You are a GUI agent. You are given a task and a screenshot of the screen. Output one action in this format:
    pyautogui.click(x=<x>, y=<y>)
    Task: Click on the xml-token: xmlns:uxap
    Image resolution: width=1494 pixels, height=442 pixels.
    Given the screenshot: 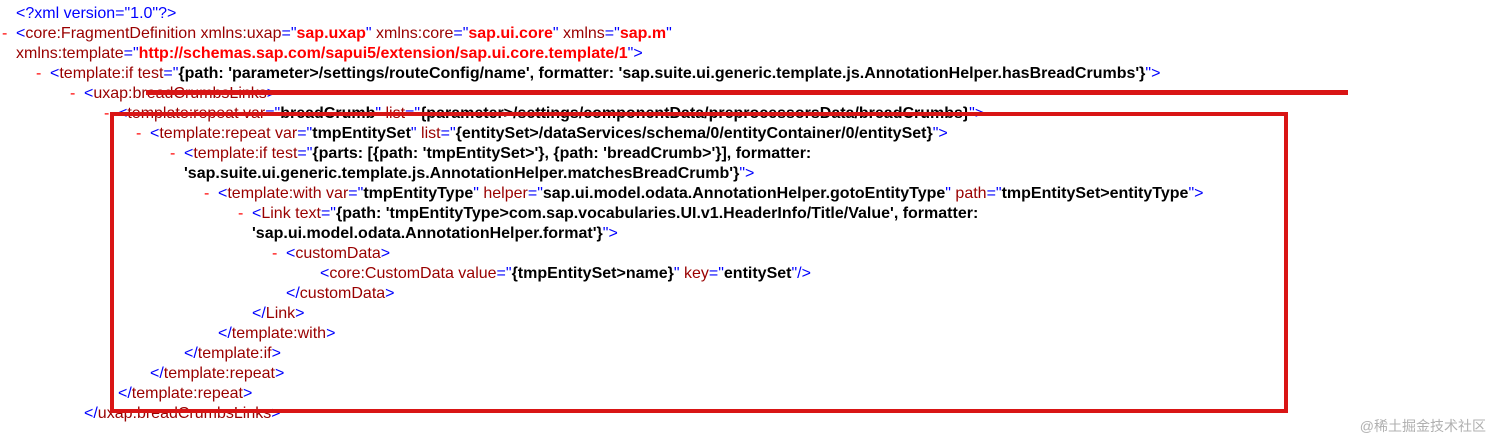 What is the action you would take?
    pyautogui.click(x=239, y=33)
    